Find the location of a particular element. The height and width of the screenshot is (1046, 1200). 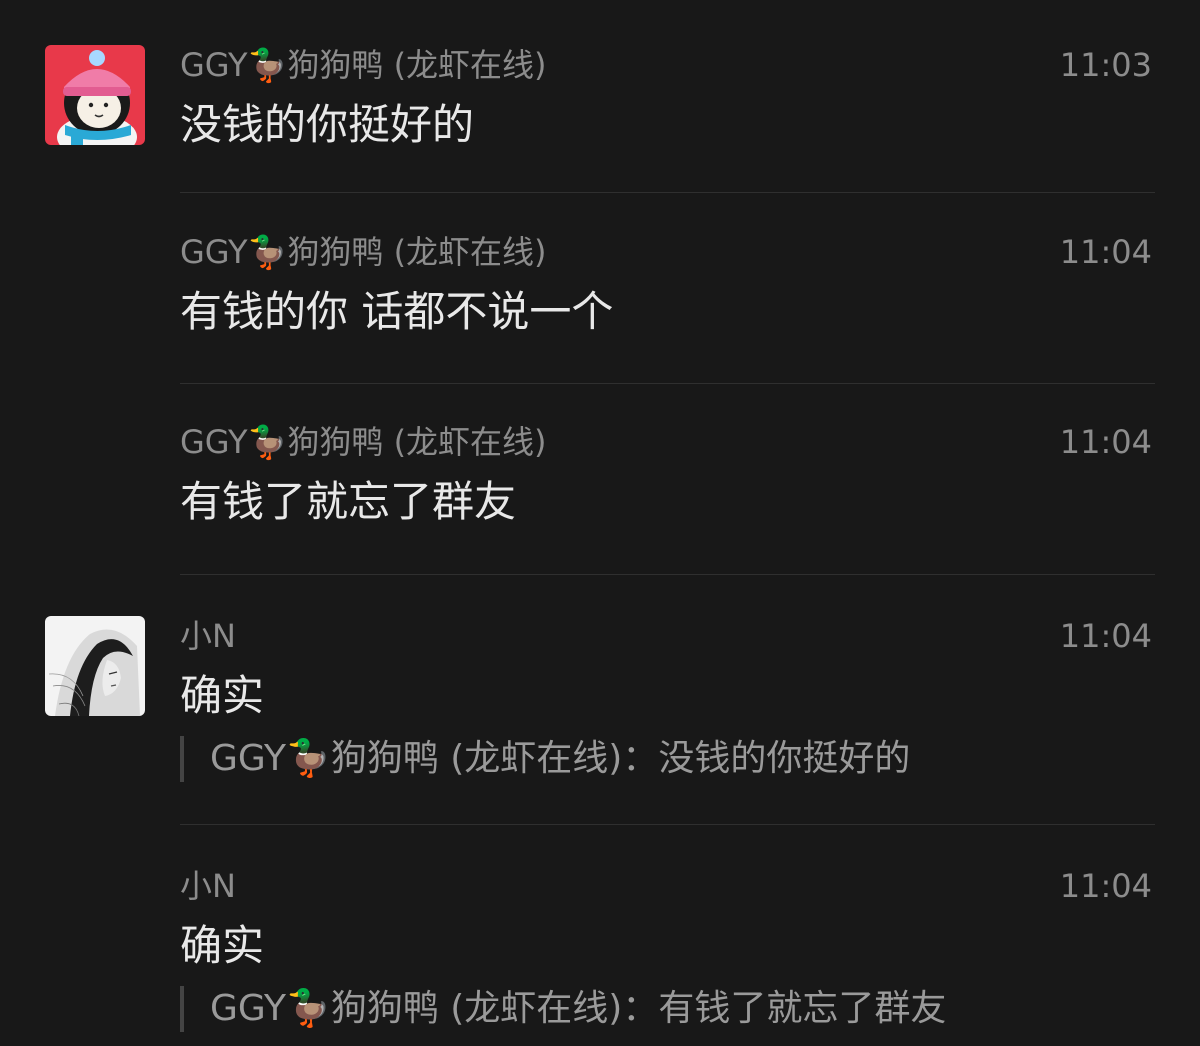

message-item: GGY🦆狗狗鸭 (龙虾在线) 11:04 有钱的你 话都不说一个 is located at coordinates (600, 287).